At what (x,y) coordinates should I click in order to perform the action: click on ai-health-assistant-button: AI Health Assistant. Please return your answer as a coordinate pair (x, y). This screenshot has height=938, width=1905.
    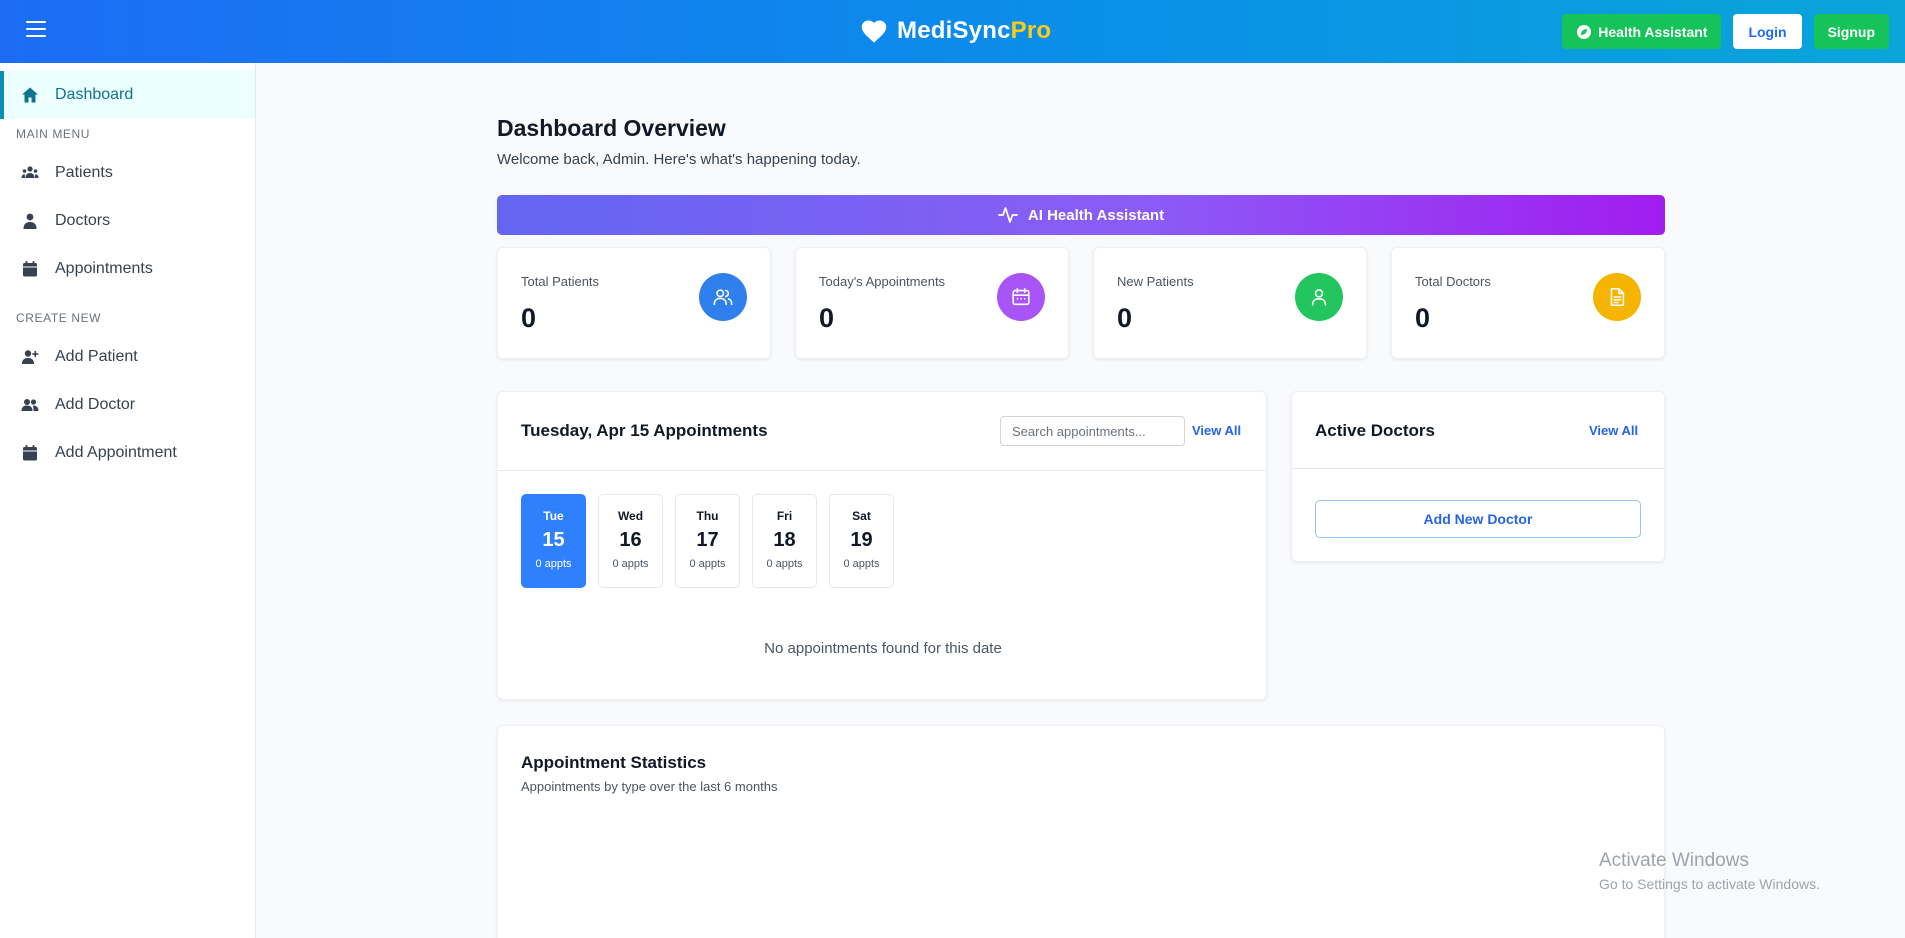
    Looking at the image, I should click on (1081, 215).